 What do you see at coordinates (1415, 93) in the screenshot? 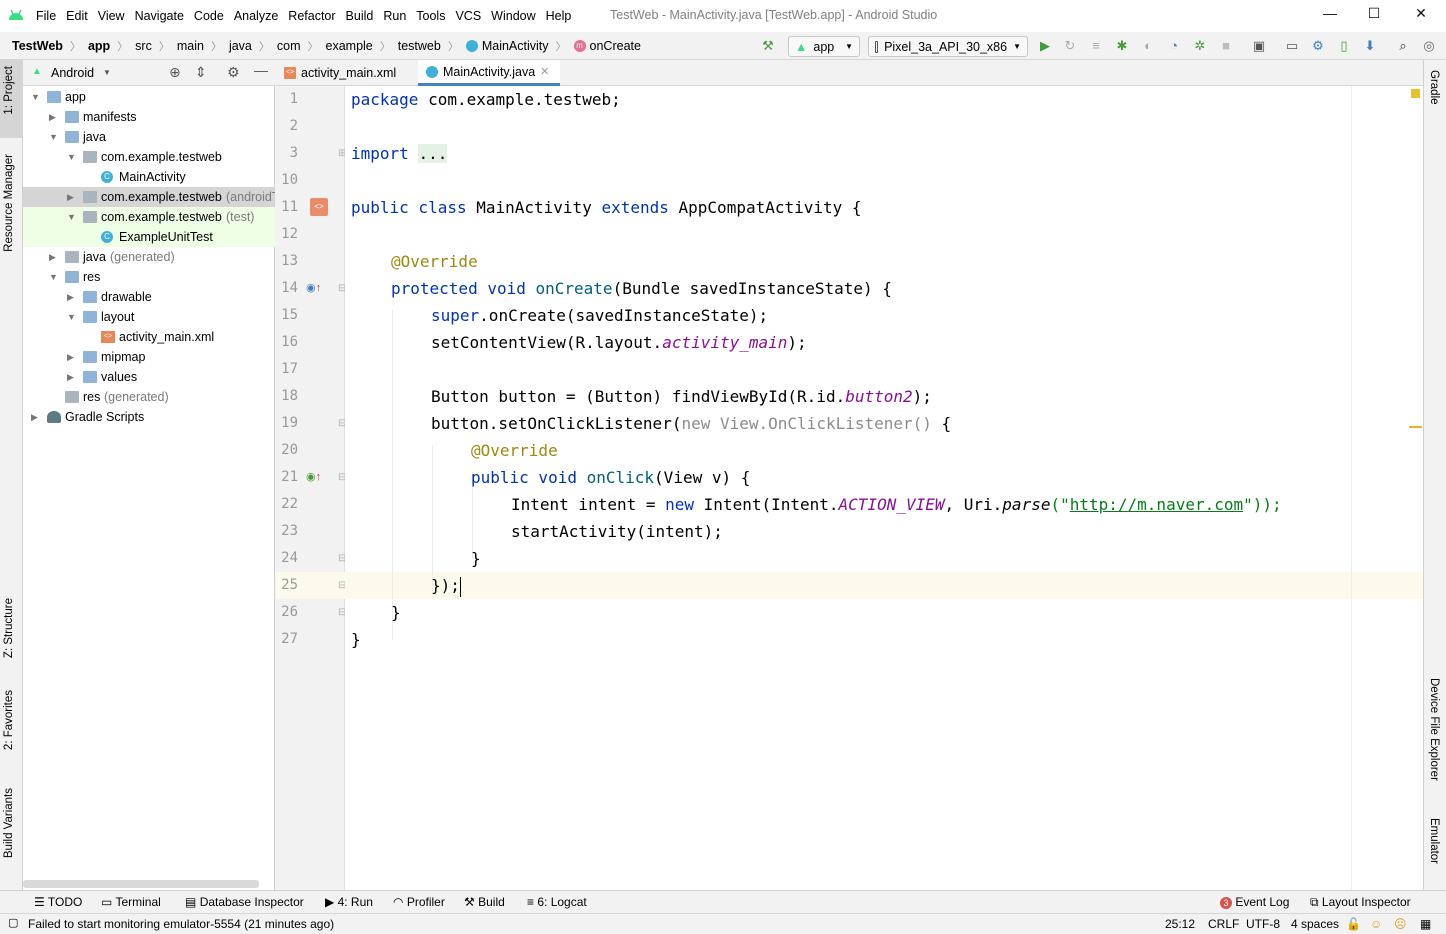
I see `warning-stripe-icon` at bounding box center [1415, 93].